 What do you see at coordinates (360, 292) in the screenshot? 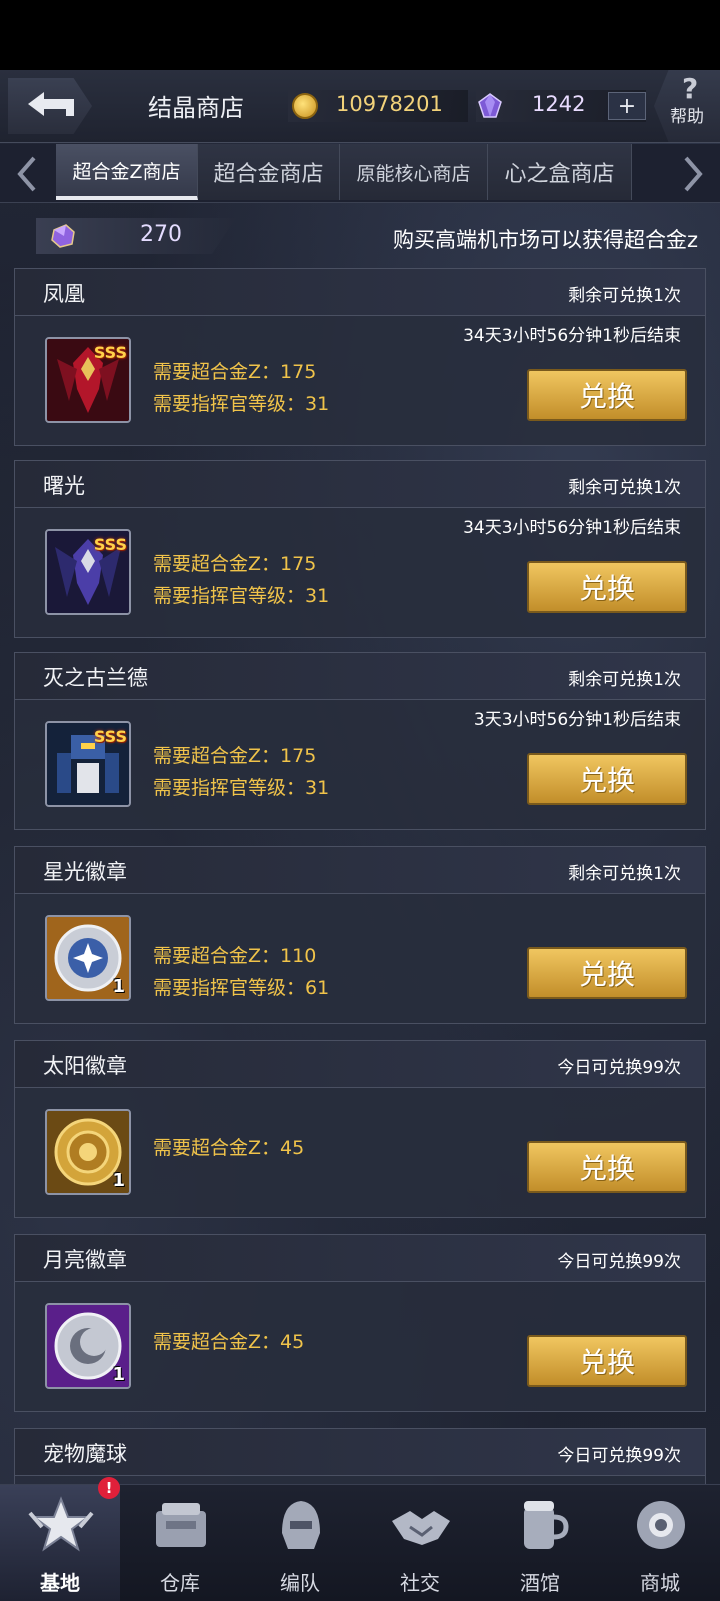
I see `card-header: 凤凰 剩余可兑换1次` at bounding box center [360, 292].